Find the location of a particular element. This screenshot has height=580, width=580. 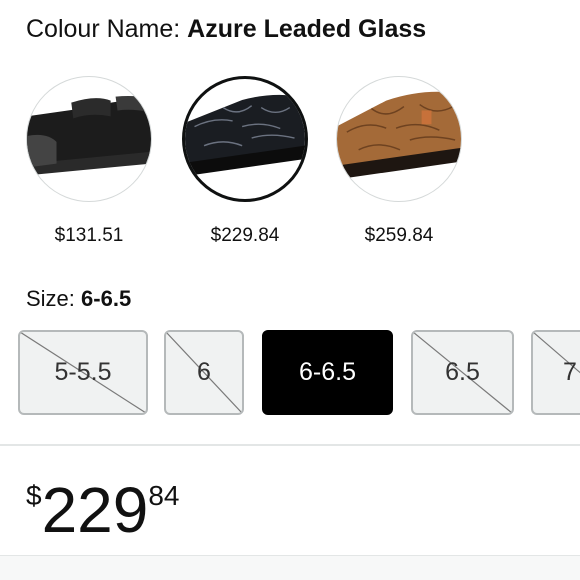

size-option-label: 7 is located at coordinates (570, 372).